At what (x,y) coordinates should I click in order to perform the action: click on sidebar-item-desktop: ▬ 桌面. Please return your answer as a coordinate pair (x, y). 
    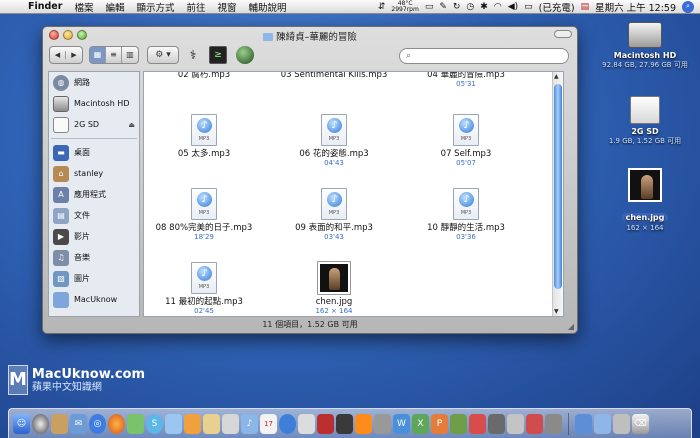
    Looking at the image, I should click on (94, 152).